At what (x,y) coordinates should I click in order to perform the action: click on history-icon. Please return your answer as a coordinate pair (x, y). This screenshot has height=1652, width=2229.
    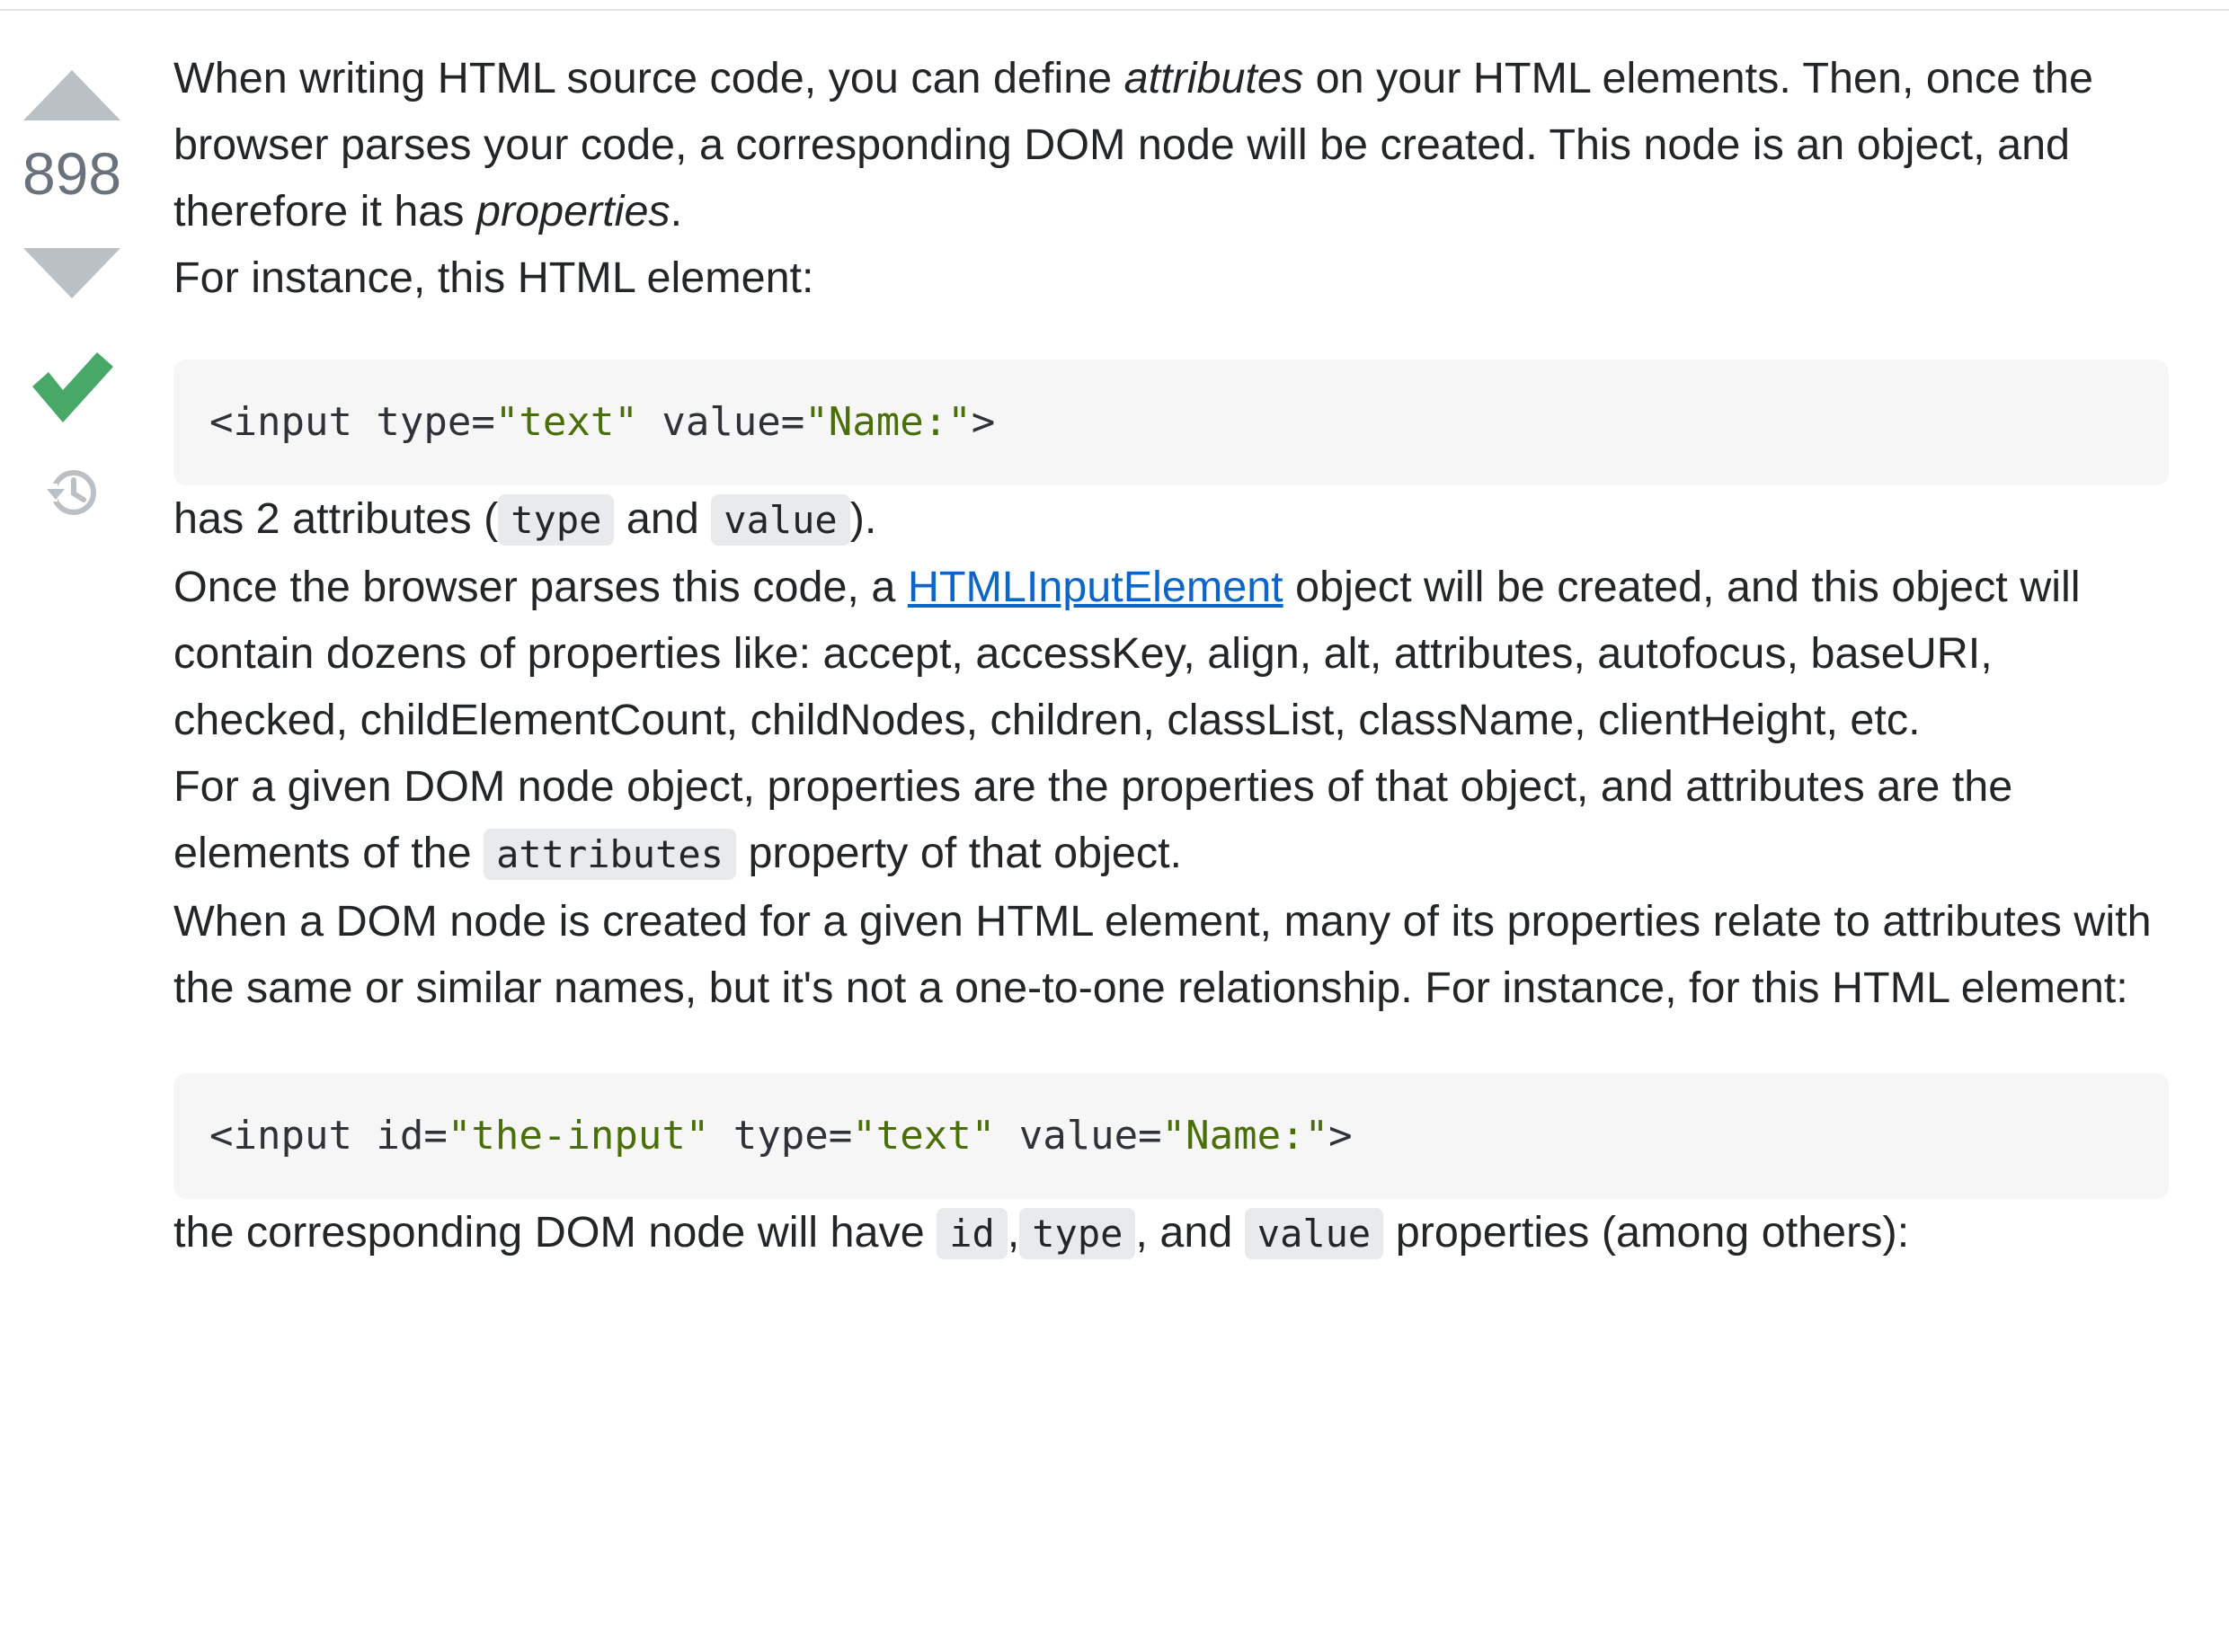
    Looking at the image, I should click on (72, 492).